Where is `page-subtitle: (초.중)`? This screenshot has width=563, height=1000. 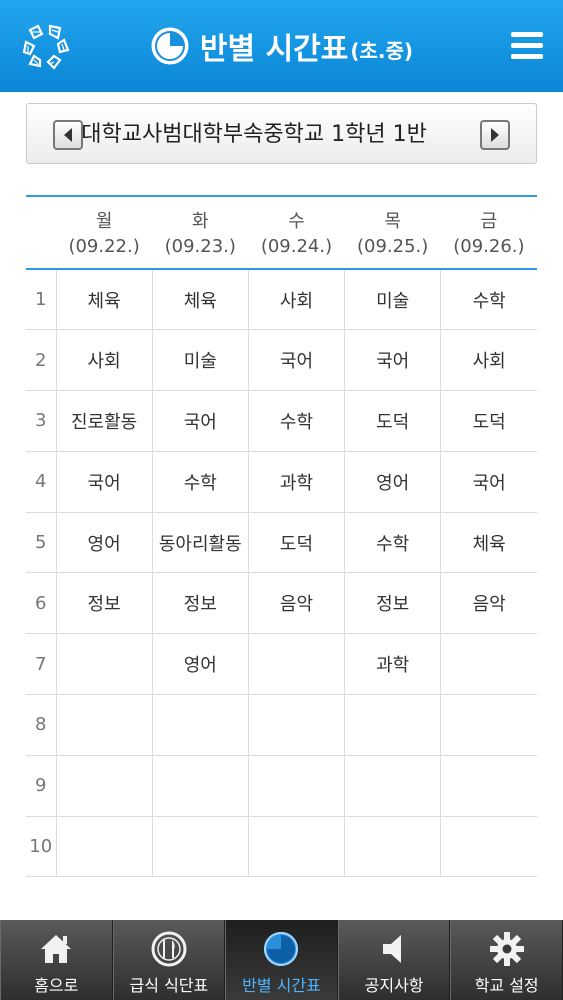 page-subtitle: (초.중) is located at coordinates (382, 50).